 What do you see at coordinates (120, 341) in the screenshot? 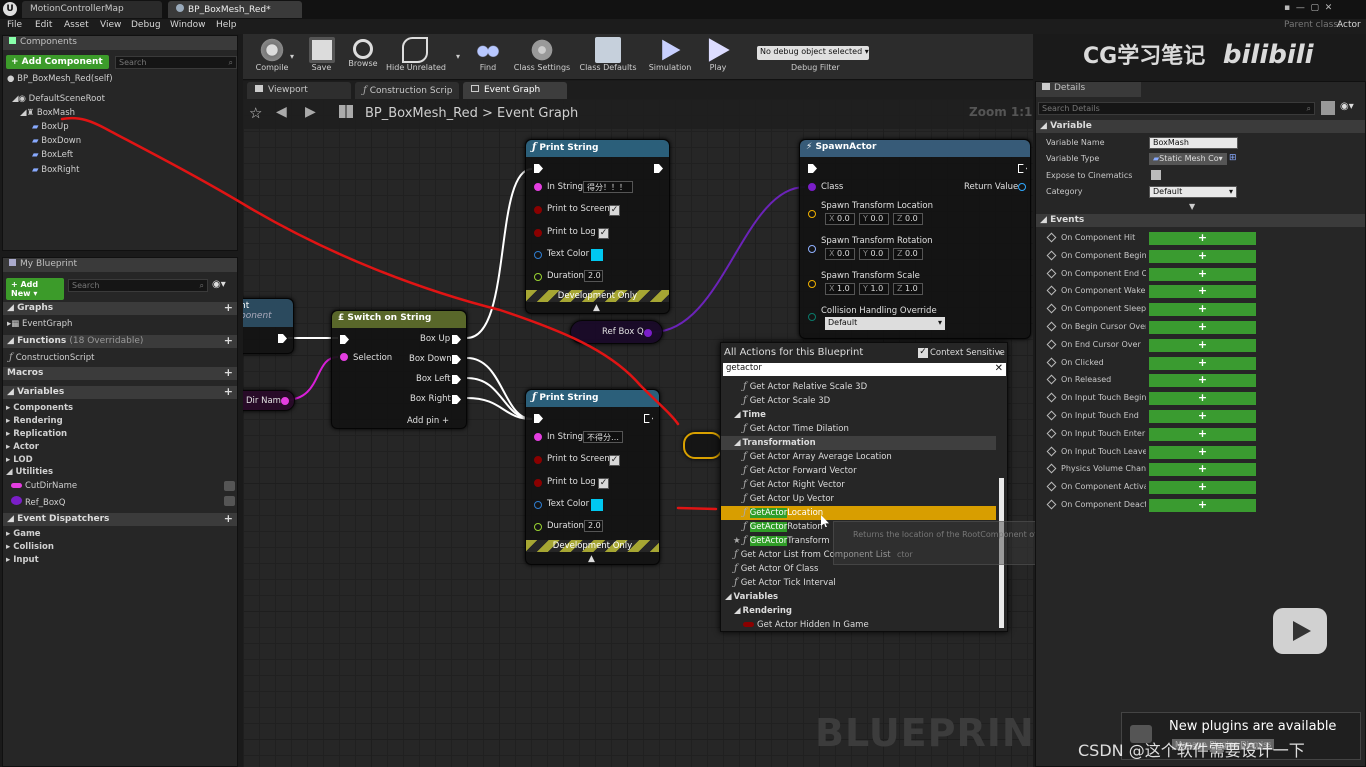
I see `section-functions: ◢ Functions (18 Overridable) +` at bounding box center [120, 341].